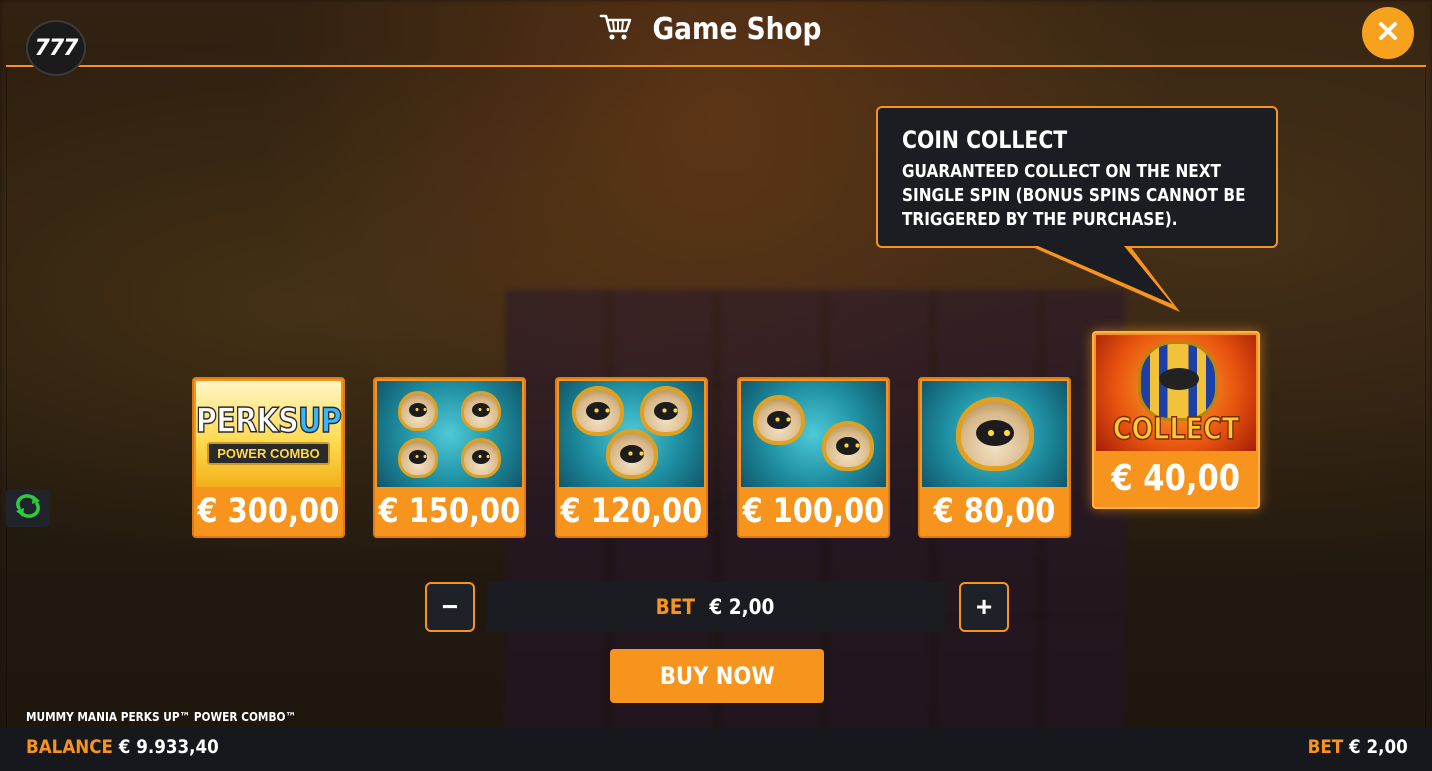 The width and height of the screenshot is (1432, 771). What do you see at coordinates (1178, 381) in the screenshot?
I see `pharaoh-icon` at bounding box center [1178, 381].